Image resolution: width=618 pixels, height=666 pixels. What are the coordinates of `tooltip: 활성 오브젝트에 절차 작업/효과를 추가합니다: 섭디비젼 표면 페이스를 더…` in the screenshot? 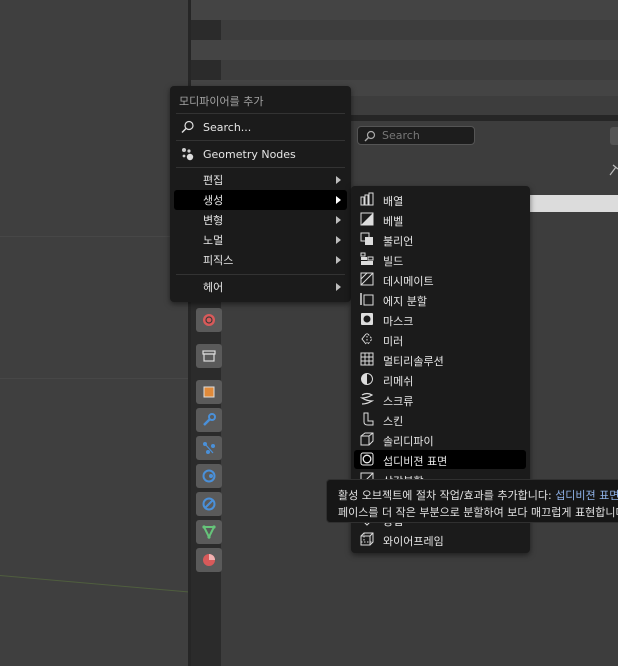 It's located at (472, 501).